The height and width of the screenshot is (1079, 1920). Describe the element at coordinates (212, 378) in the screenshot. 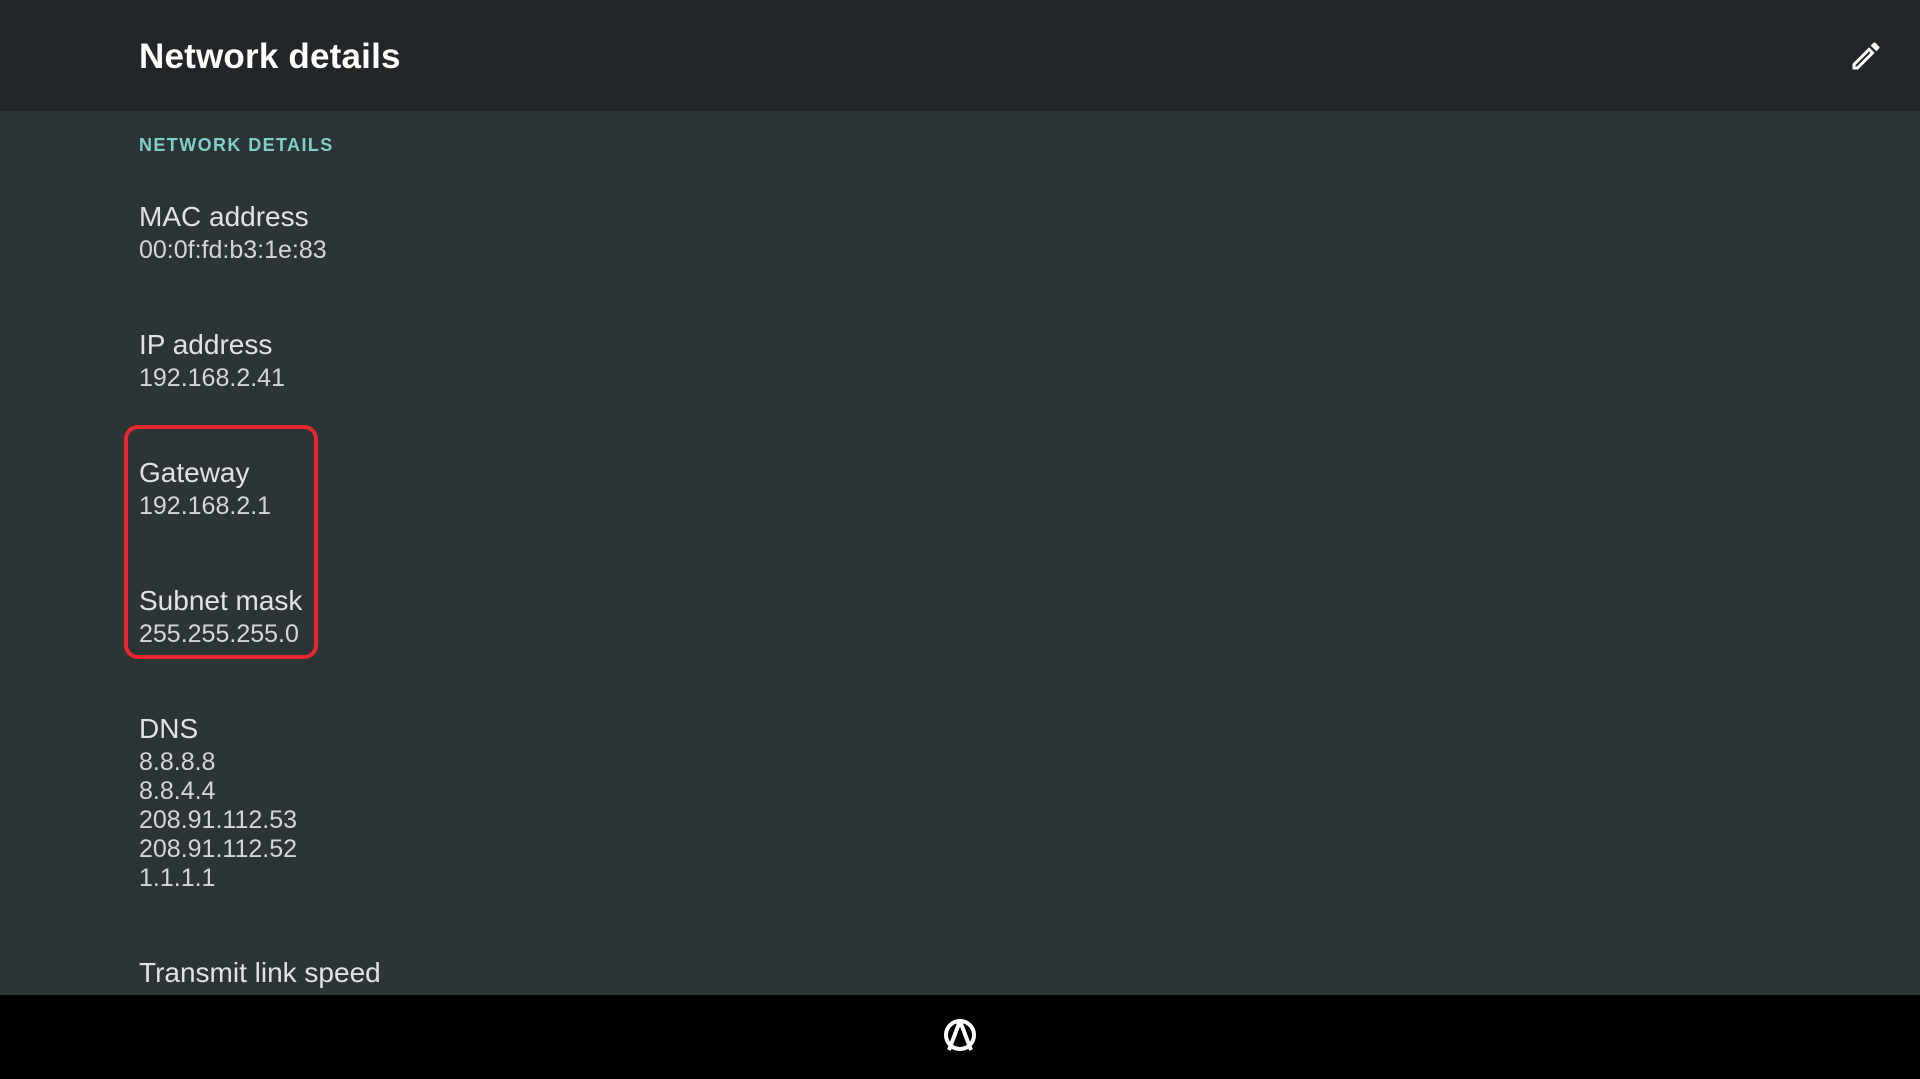

I see `ip-address-value: 192.168.2.41` at that location.